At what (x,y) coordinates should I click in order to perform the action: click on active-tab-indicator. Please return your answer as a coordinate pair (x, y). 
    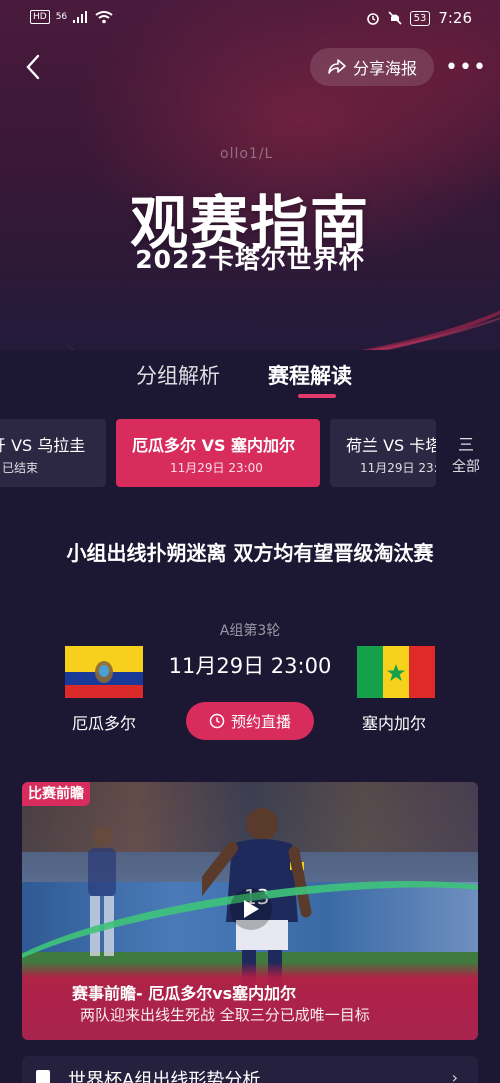
    Looking at the image, I should click on (317, 396).